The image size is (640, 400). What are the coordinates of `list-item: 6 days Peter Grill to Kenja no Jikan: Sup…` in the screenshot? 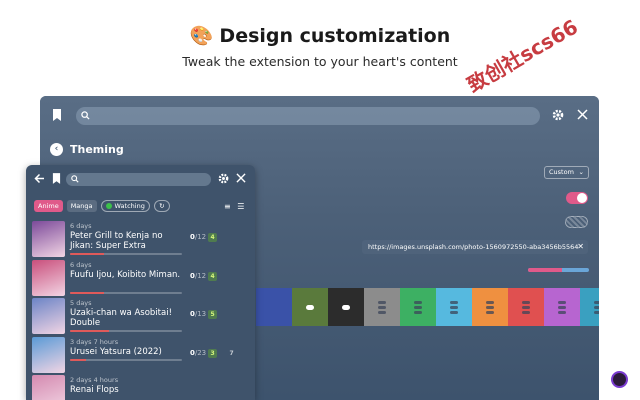 It's located at (140, 239).